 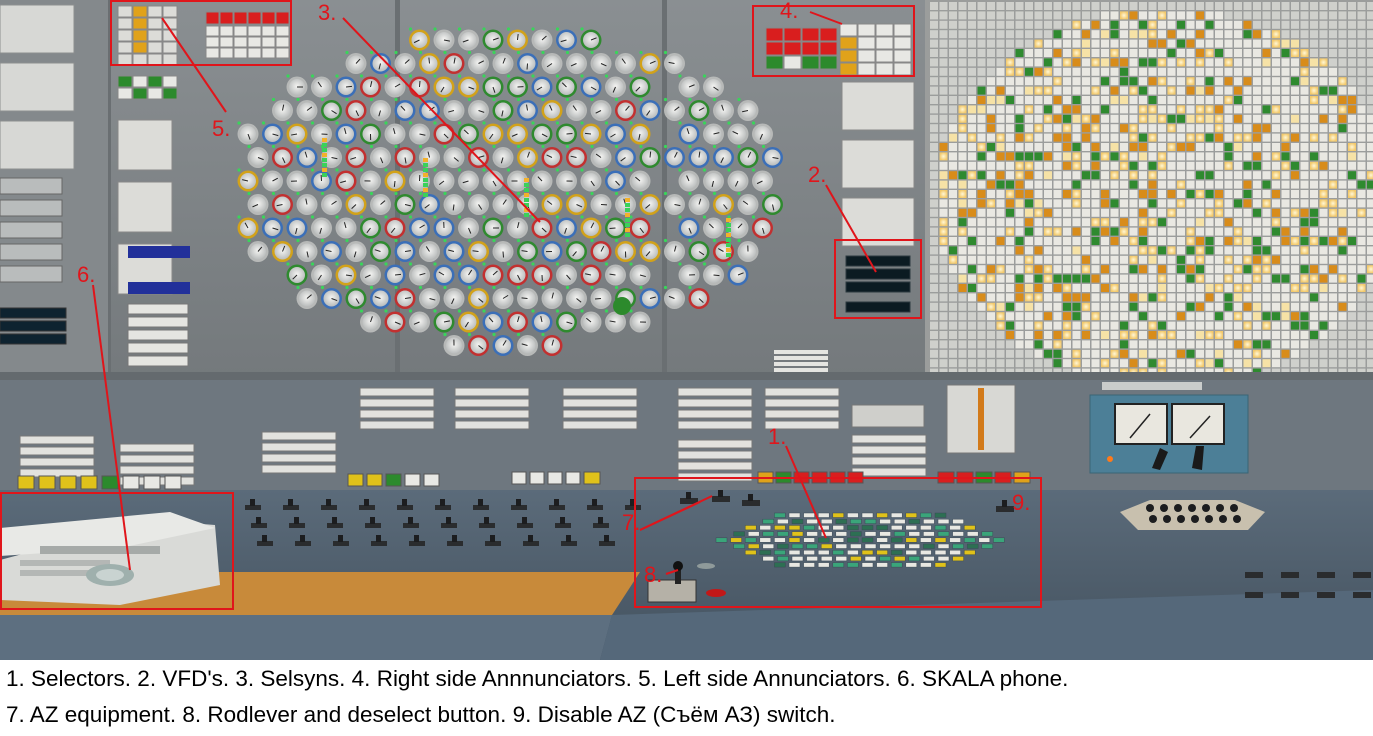 I want to click on callout-label-6: 6., so click(x=86, y=274).